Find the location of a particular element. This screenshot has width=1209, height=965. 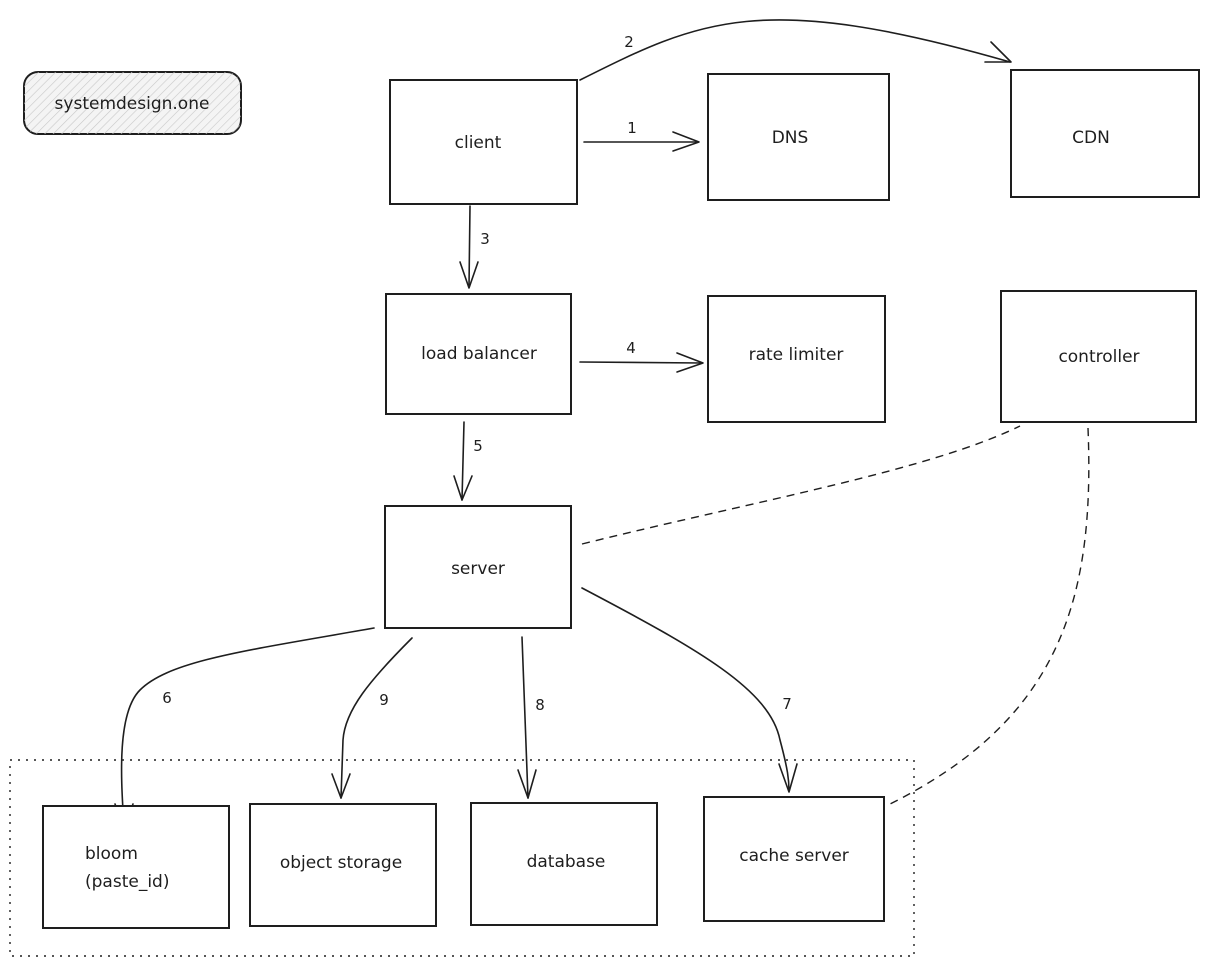

node-client-label: client is located at coordinates (478, 143).